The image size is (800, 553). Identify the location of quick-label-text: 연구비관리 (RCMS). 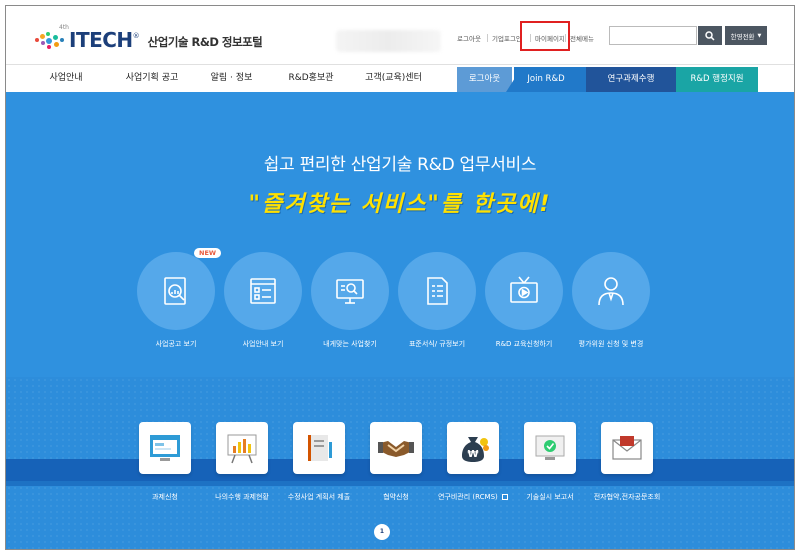
(467, 497).